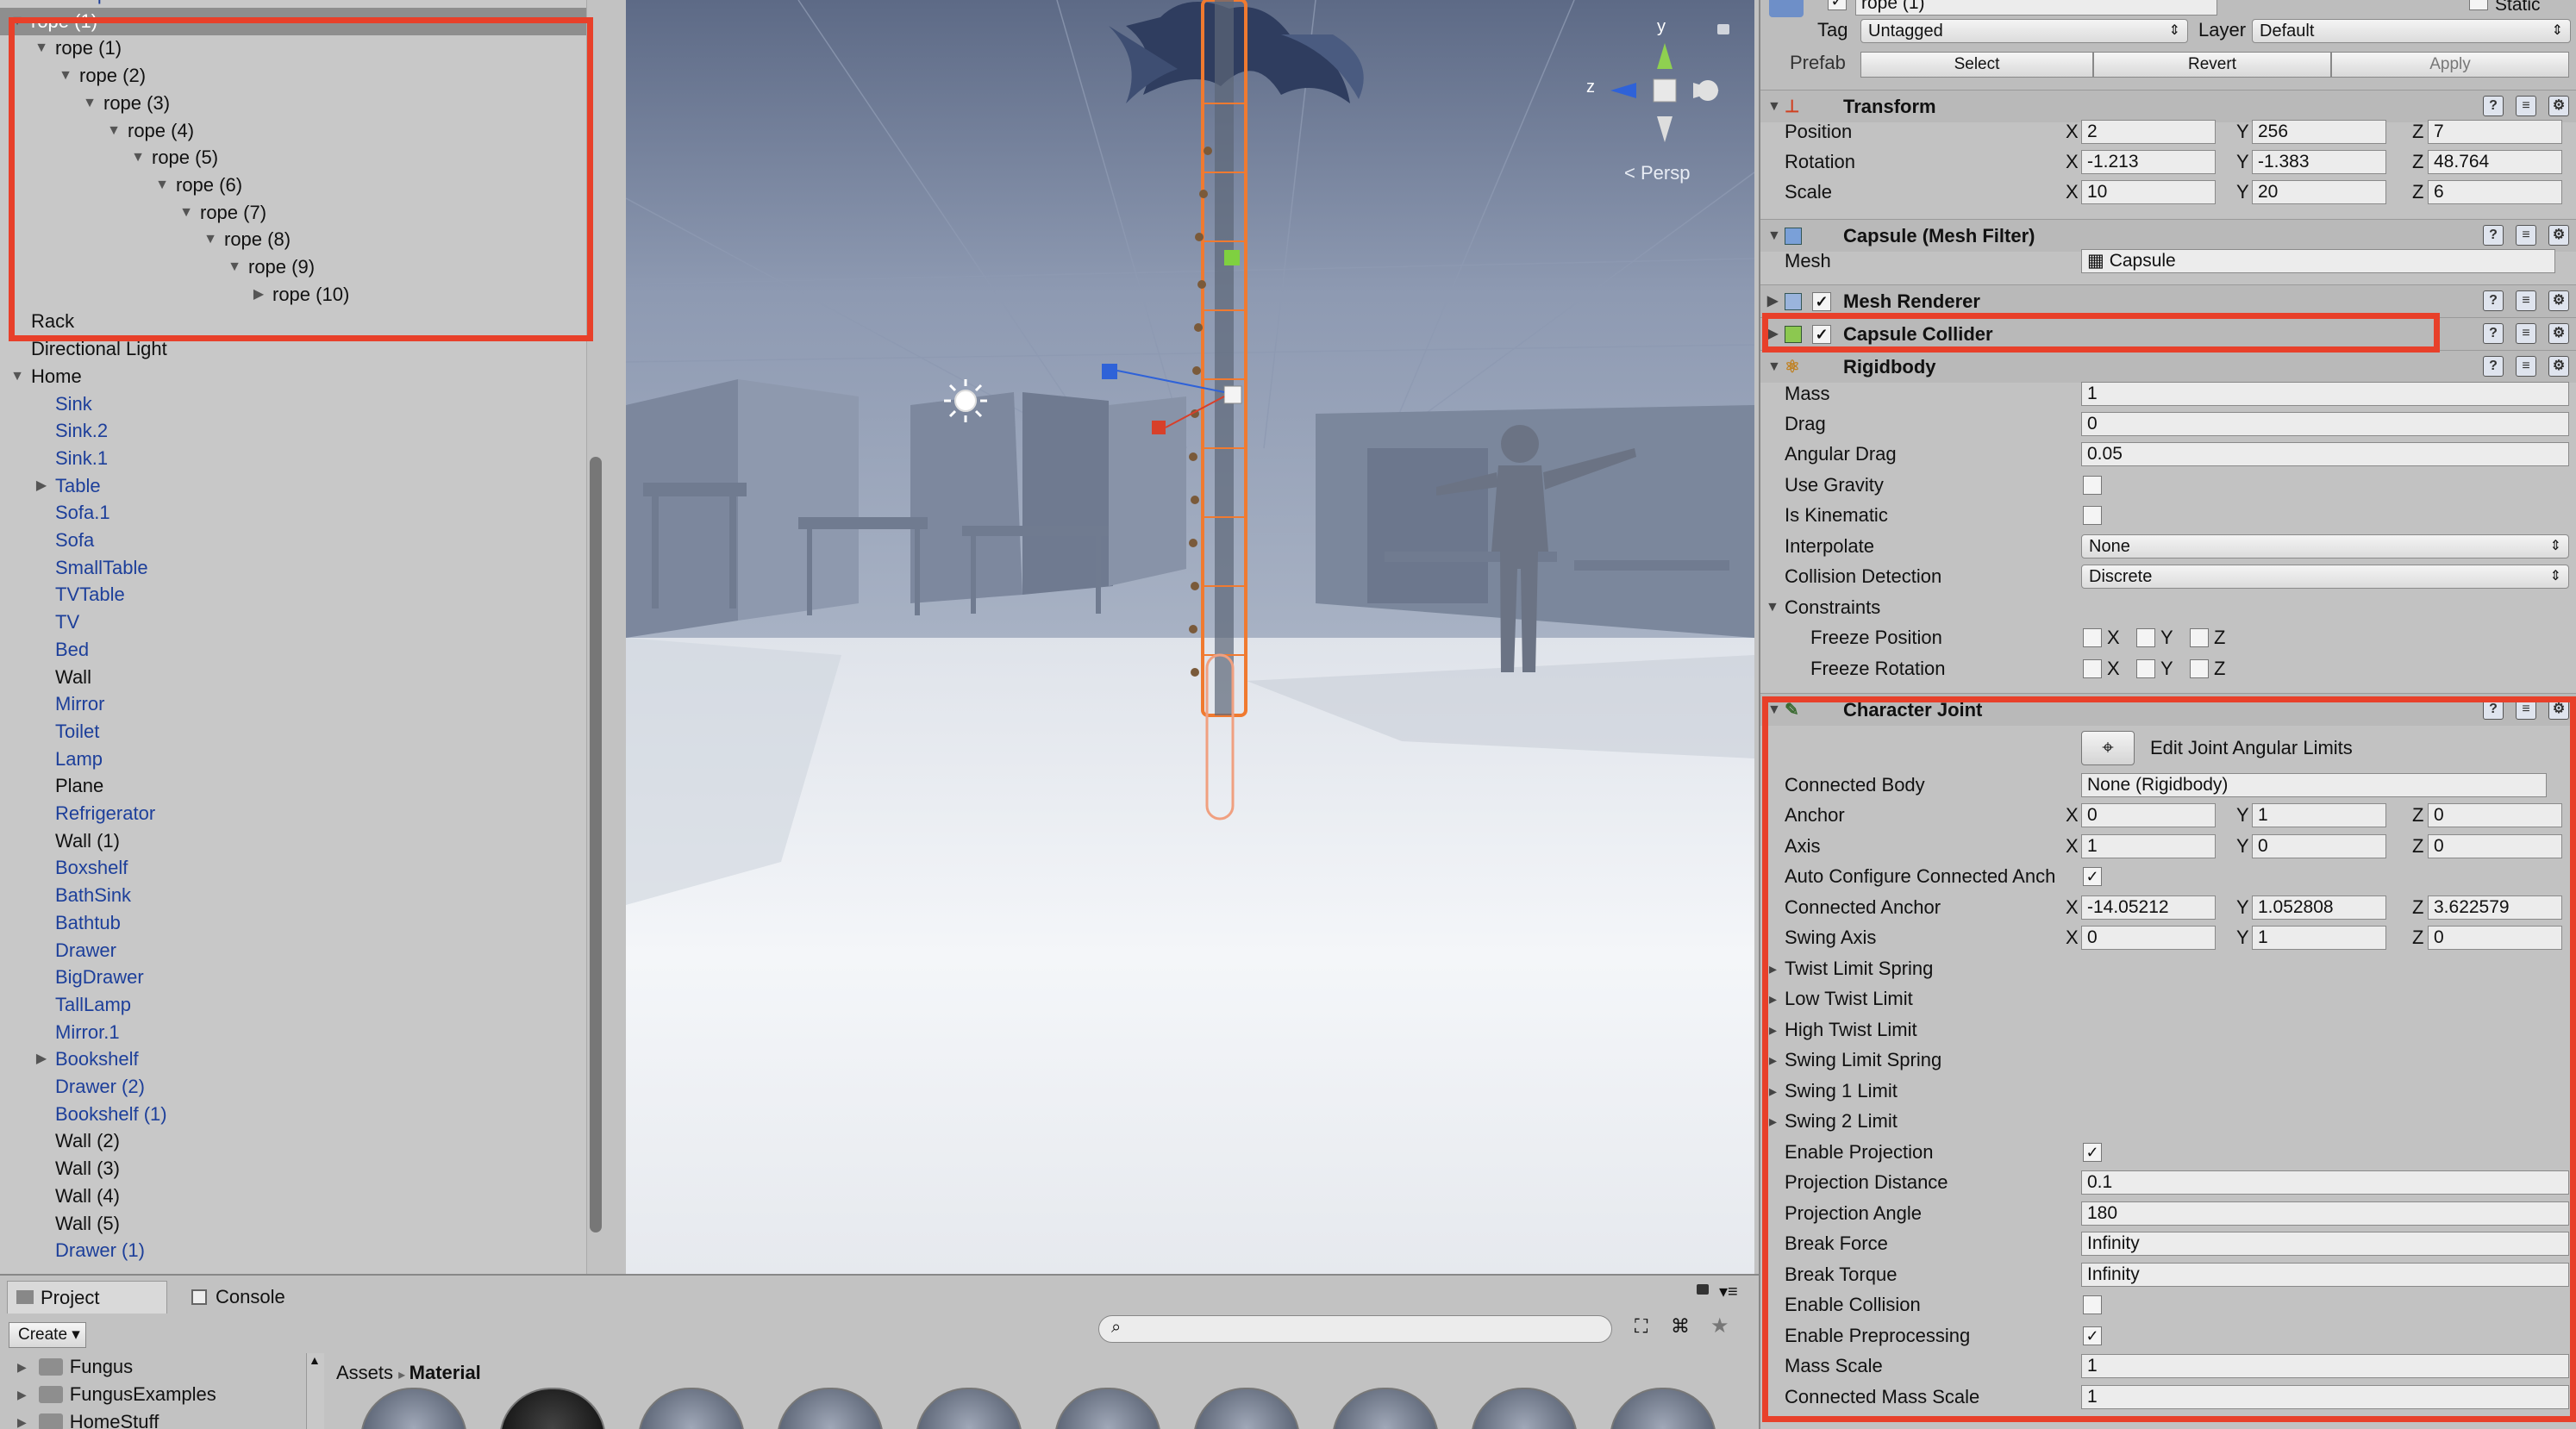 This screenshot has height=1429, width=2576. What do you see at coordinates (2148, 162) in the screenshot?
I see `rotation-x-field: -1.213` at bounding box center [2148, 162].